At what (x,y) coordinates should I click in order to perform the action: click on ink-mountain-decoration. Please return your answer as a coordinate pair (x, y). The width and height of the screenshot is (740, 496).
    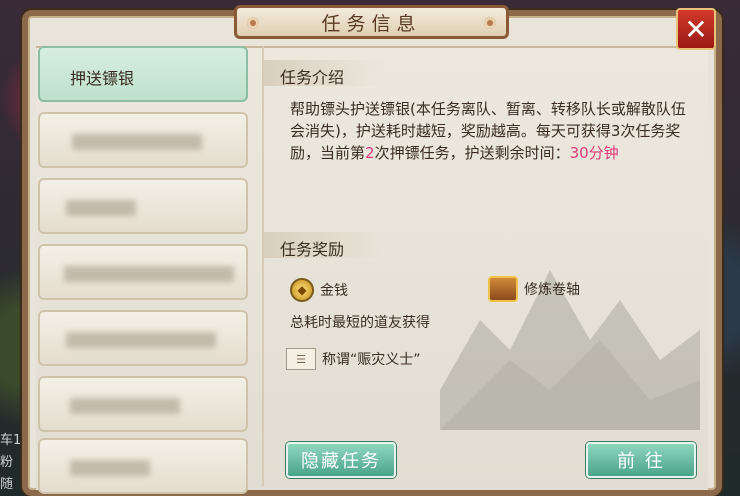
    Looking at the image, I should click on (570, 350).